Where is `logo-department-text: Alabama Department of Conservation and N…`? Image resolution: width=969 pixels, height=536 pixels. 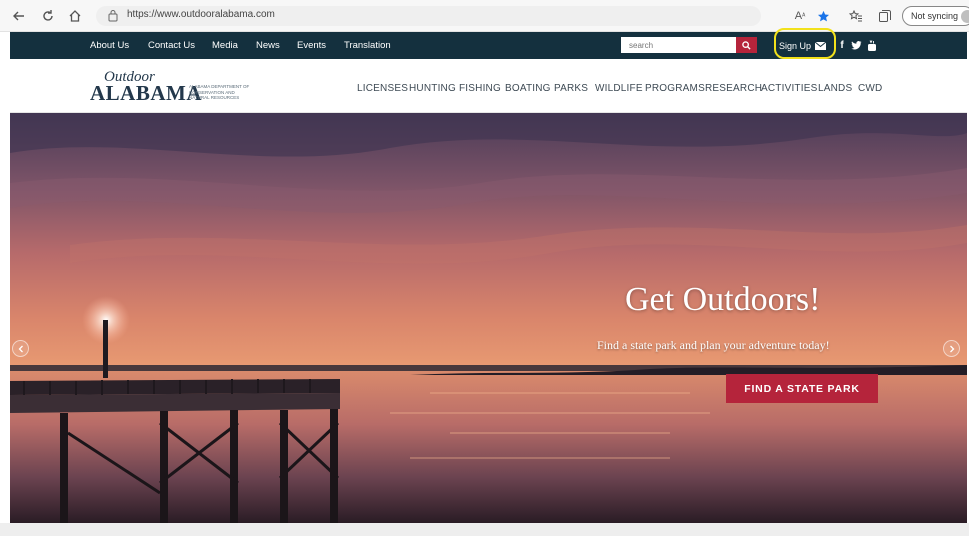
logo-department-text: Alabama Department of Conservation and N… is located at coordinates (219, 92).